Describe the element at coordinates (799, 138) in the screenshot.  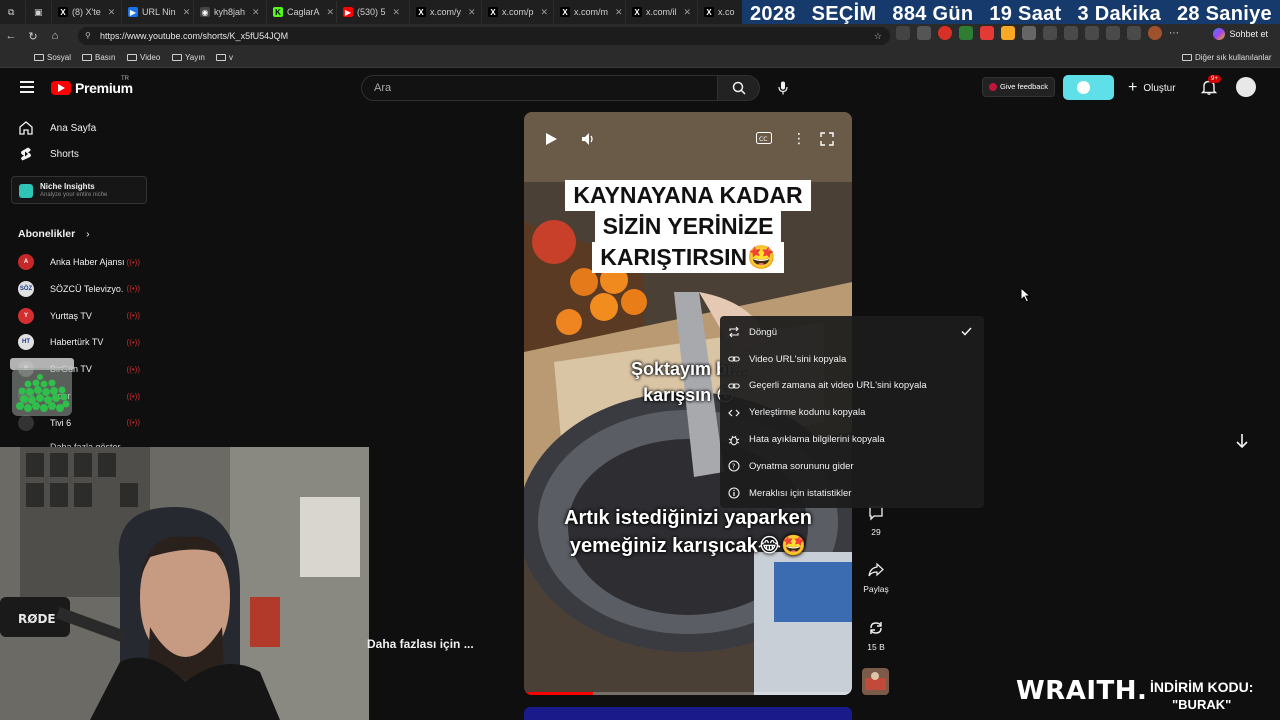
I see `more-options-icon: ⋮` at that location.